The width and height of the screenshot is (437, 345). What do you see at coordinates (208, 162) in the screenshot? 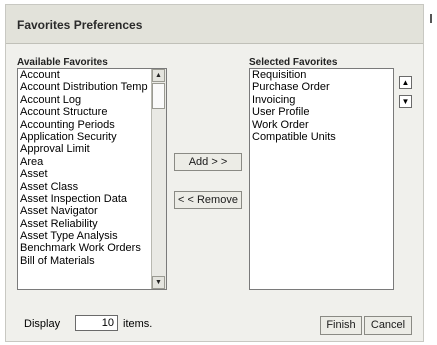
I see `add-button: Add > >` at bounding box center [208, 162].